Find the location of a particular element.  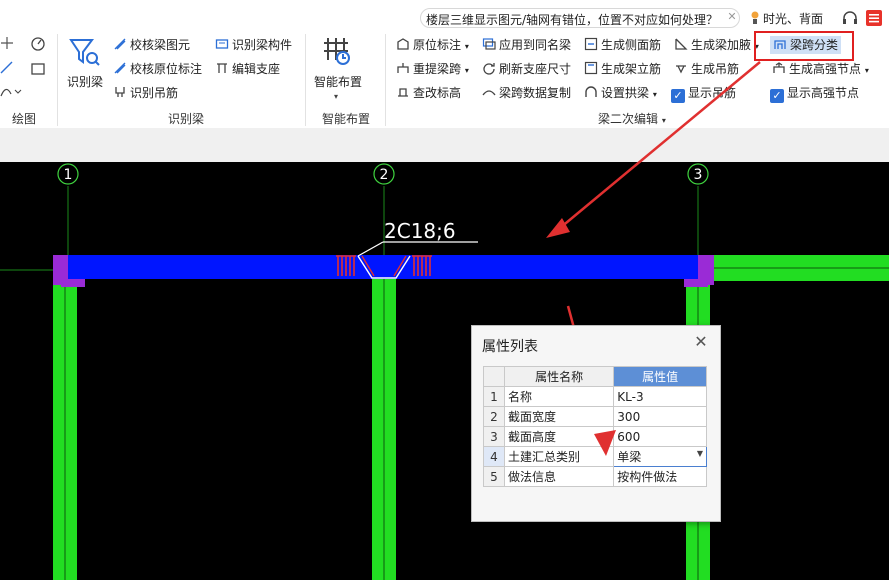

apply-same-name-beam-button: 应用到同名梁 is located at coordinates (526, 45).